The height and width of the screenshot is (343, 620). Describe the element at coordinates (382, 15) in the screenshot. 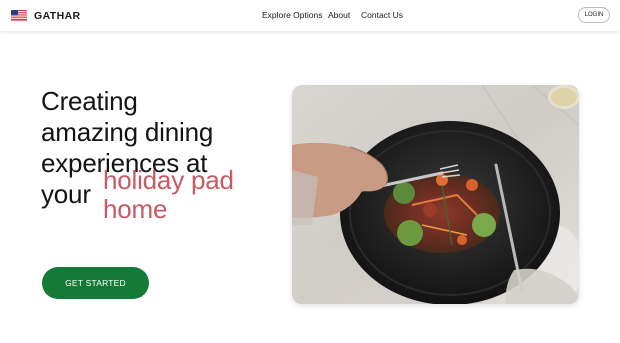

I see `nav-contact-us: Contact Us` at that location.